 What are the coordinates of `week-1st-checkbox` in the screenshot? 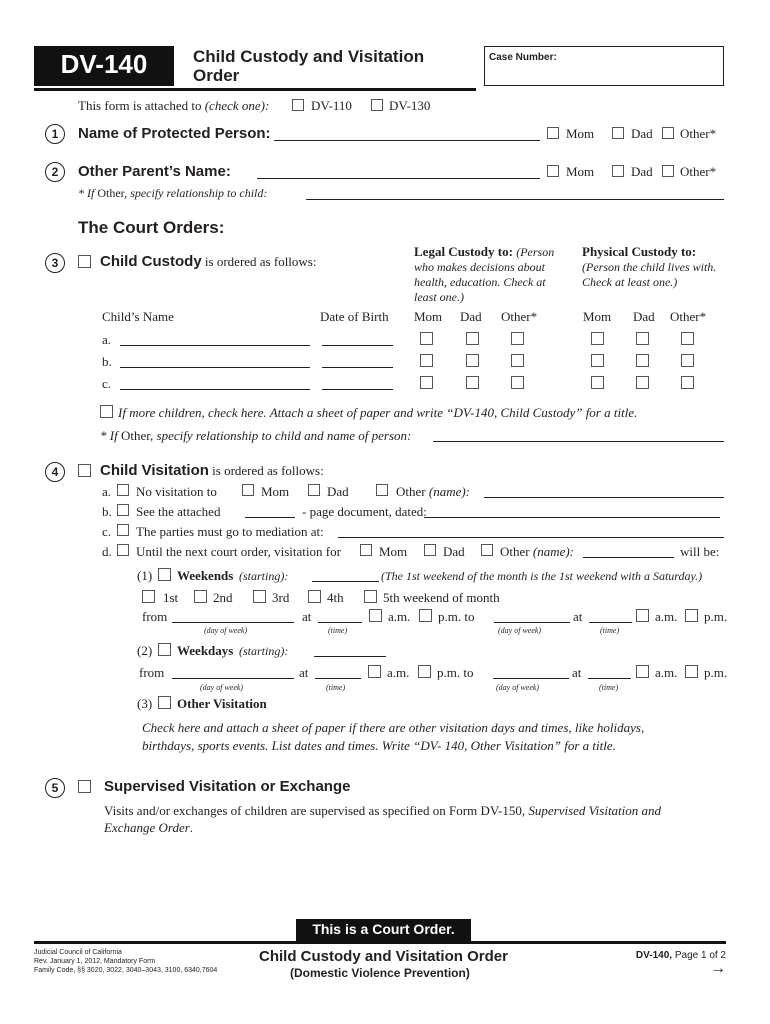 It's located at (148, 596).